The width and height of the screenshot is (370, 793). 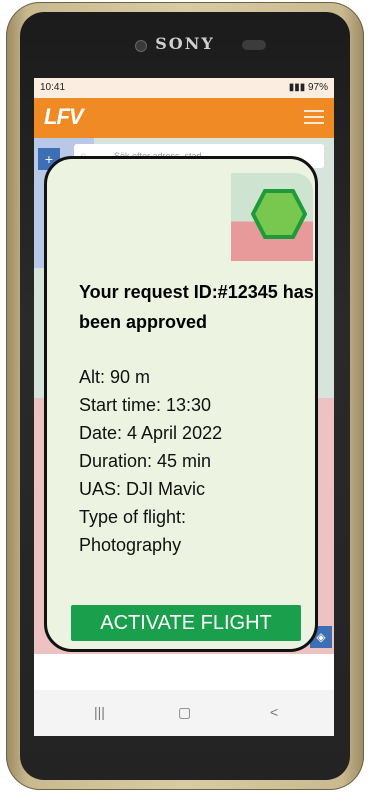 I want to click on duration-text: Duration: 45 min, so click(x=145, y=461).